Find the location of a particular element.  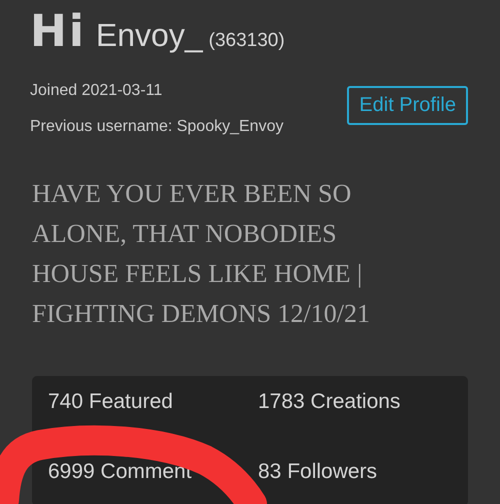

site-logo: Hi is located at coordinates (58, 32).